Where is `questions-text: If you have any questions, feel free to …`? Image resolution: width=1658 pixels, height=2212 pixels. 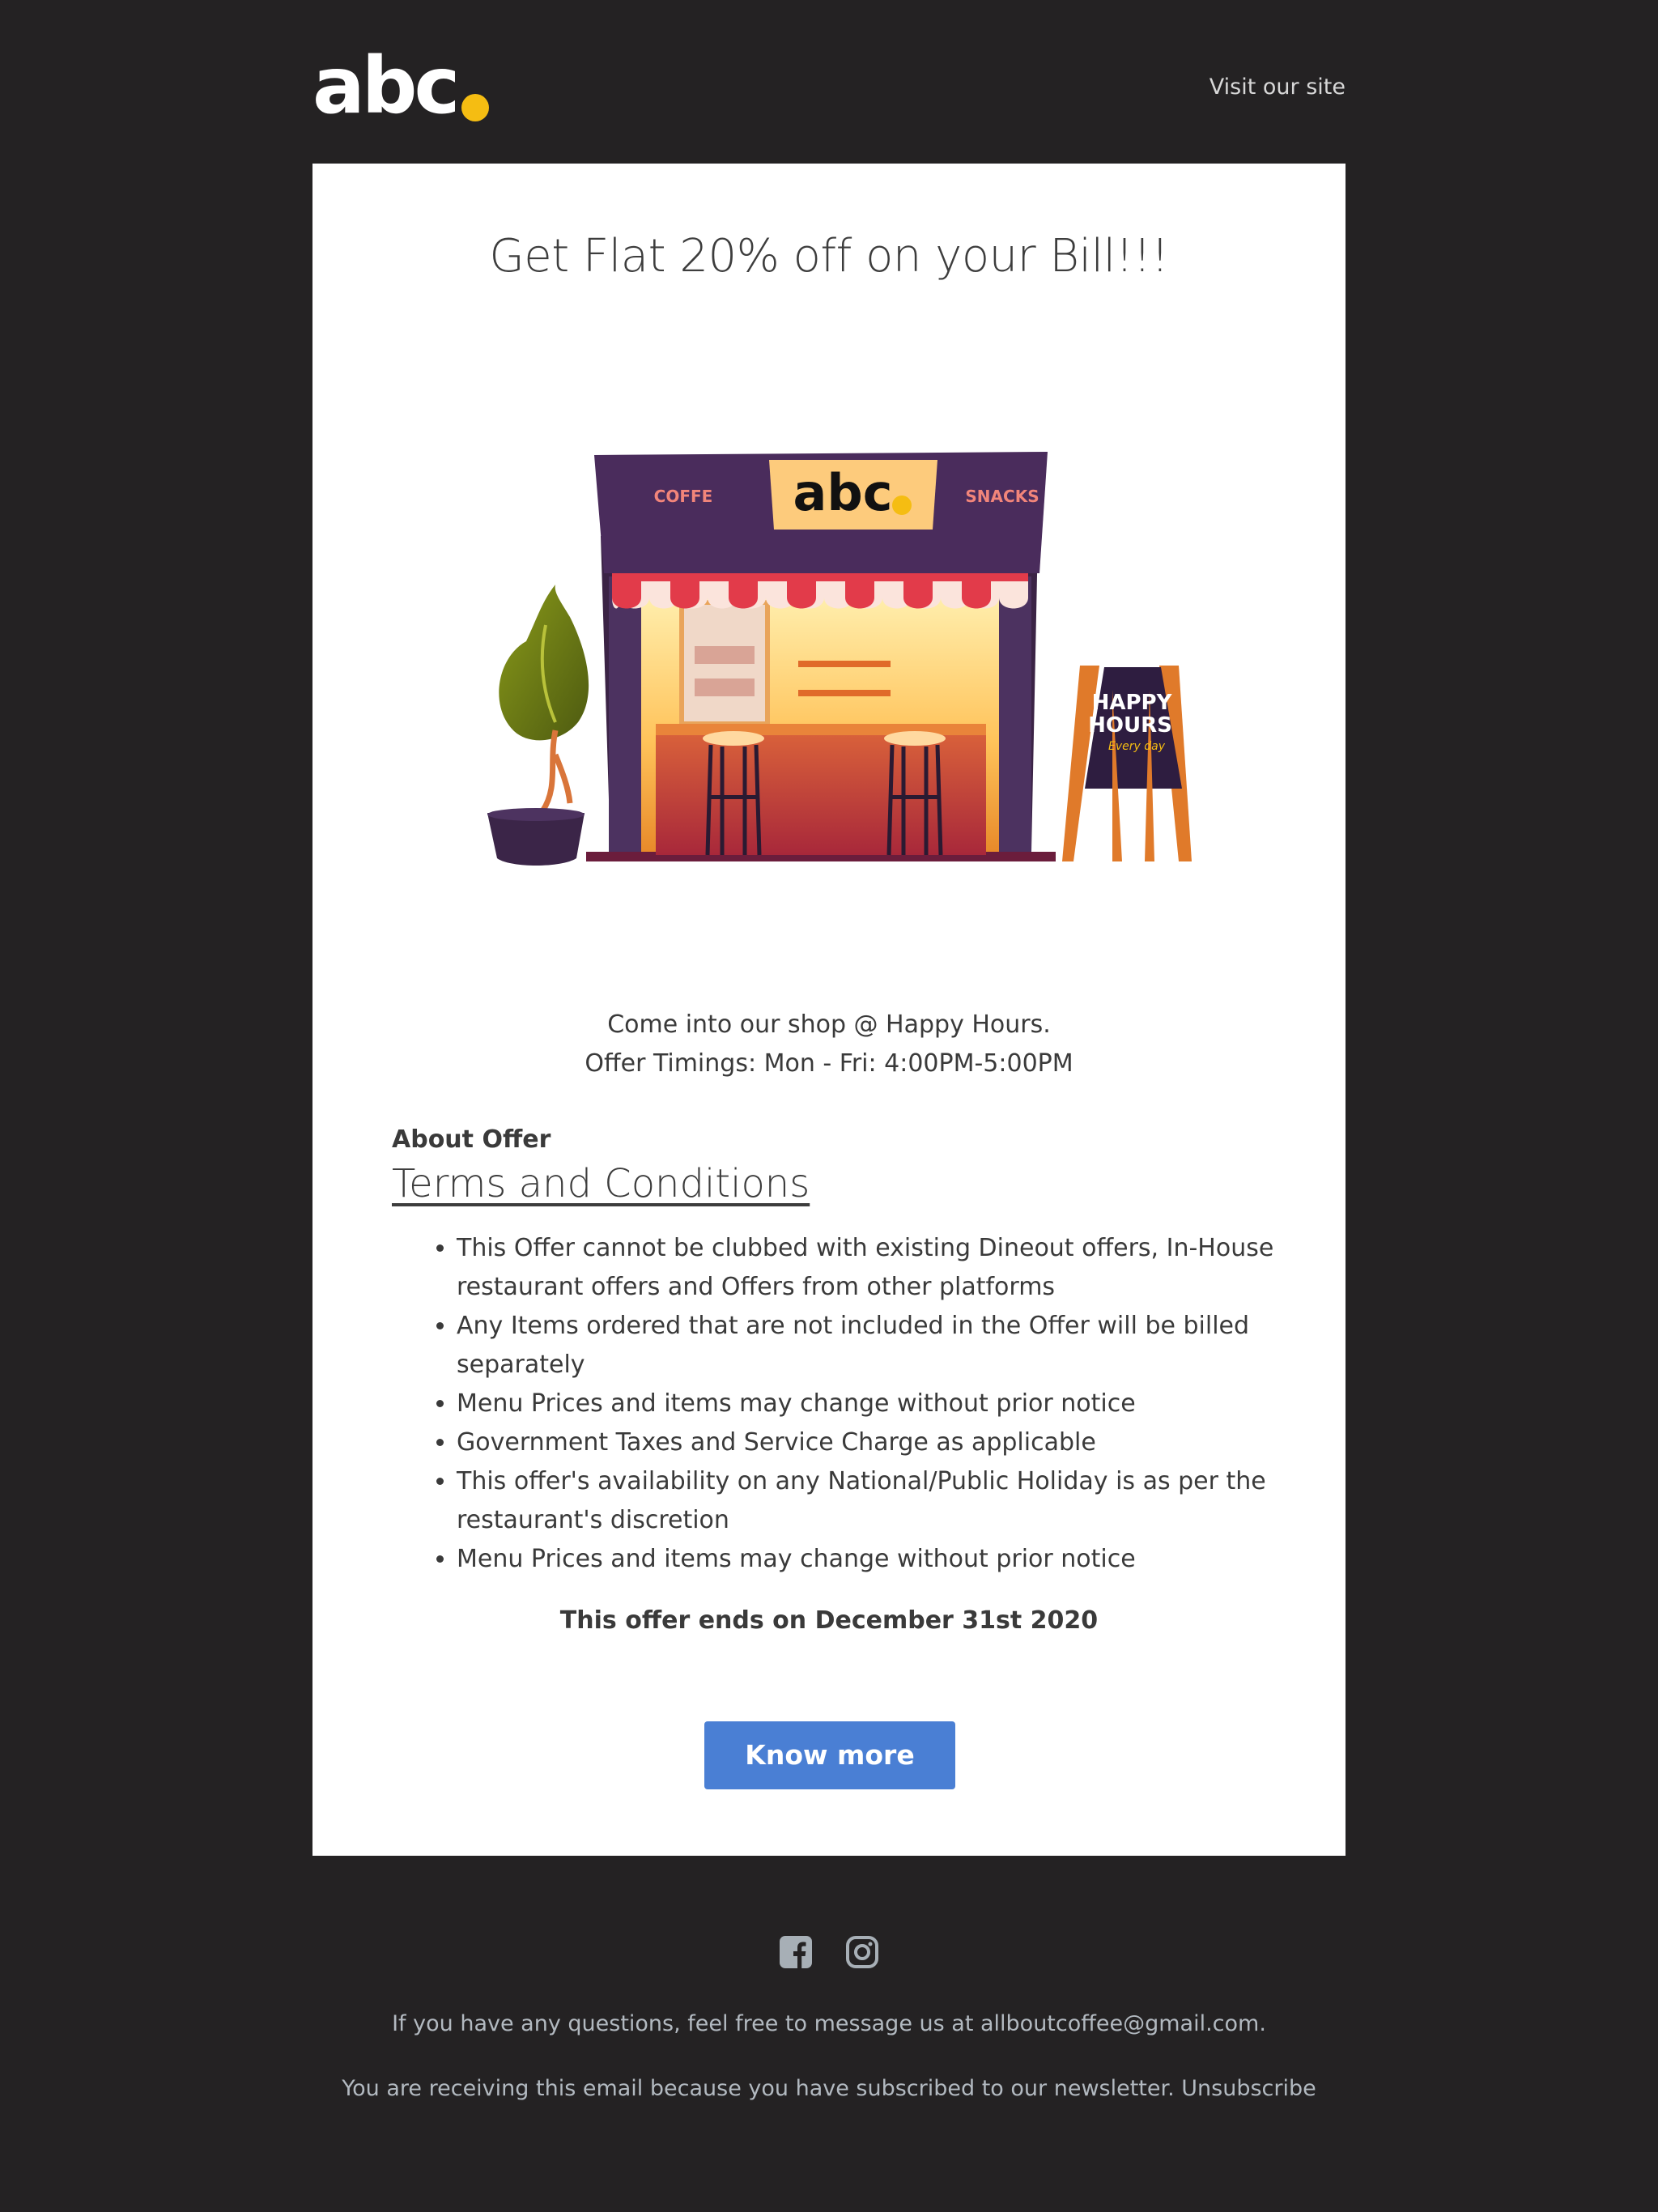 questions-text: If you have any questions, feel free to … is located at coordinates (829, 2024).